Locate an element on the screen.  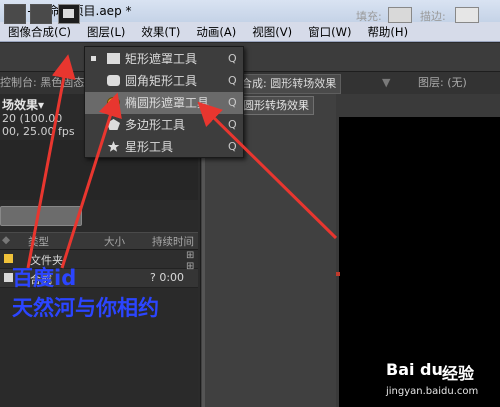
tab-layer: 图层: (无) is located at coordinates (442, 83).